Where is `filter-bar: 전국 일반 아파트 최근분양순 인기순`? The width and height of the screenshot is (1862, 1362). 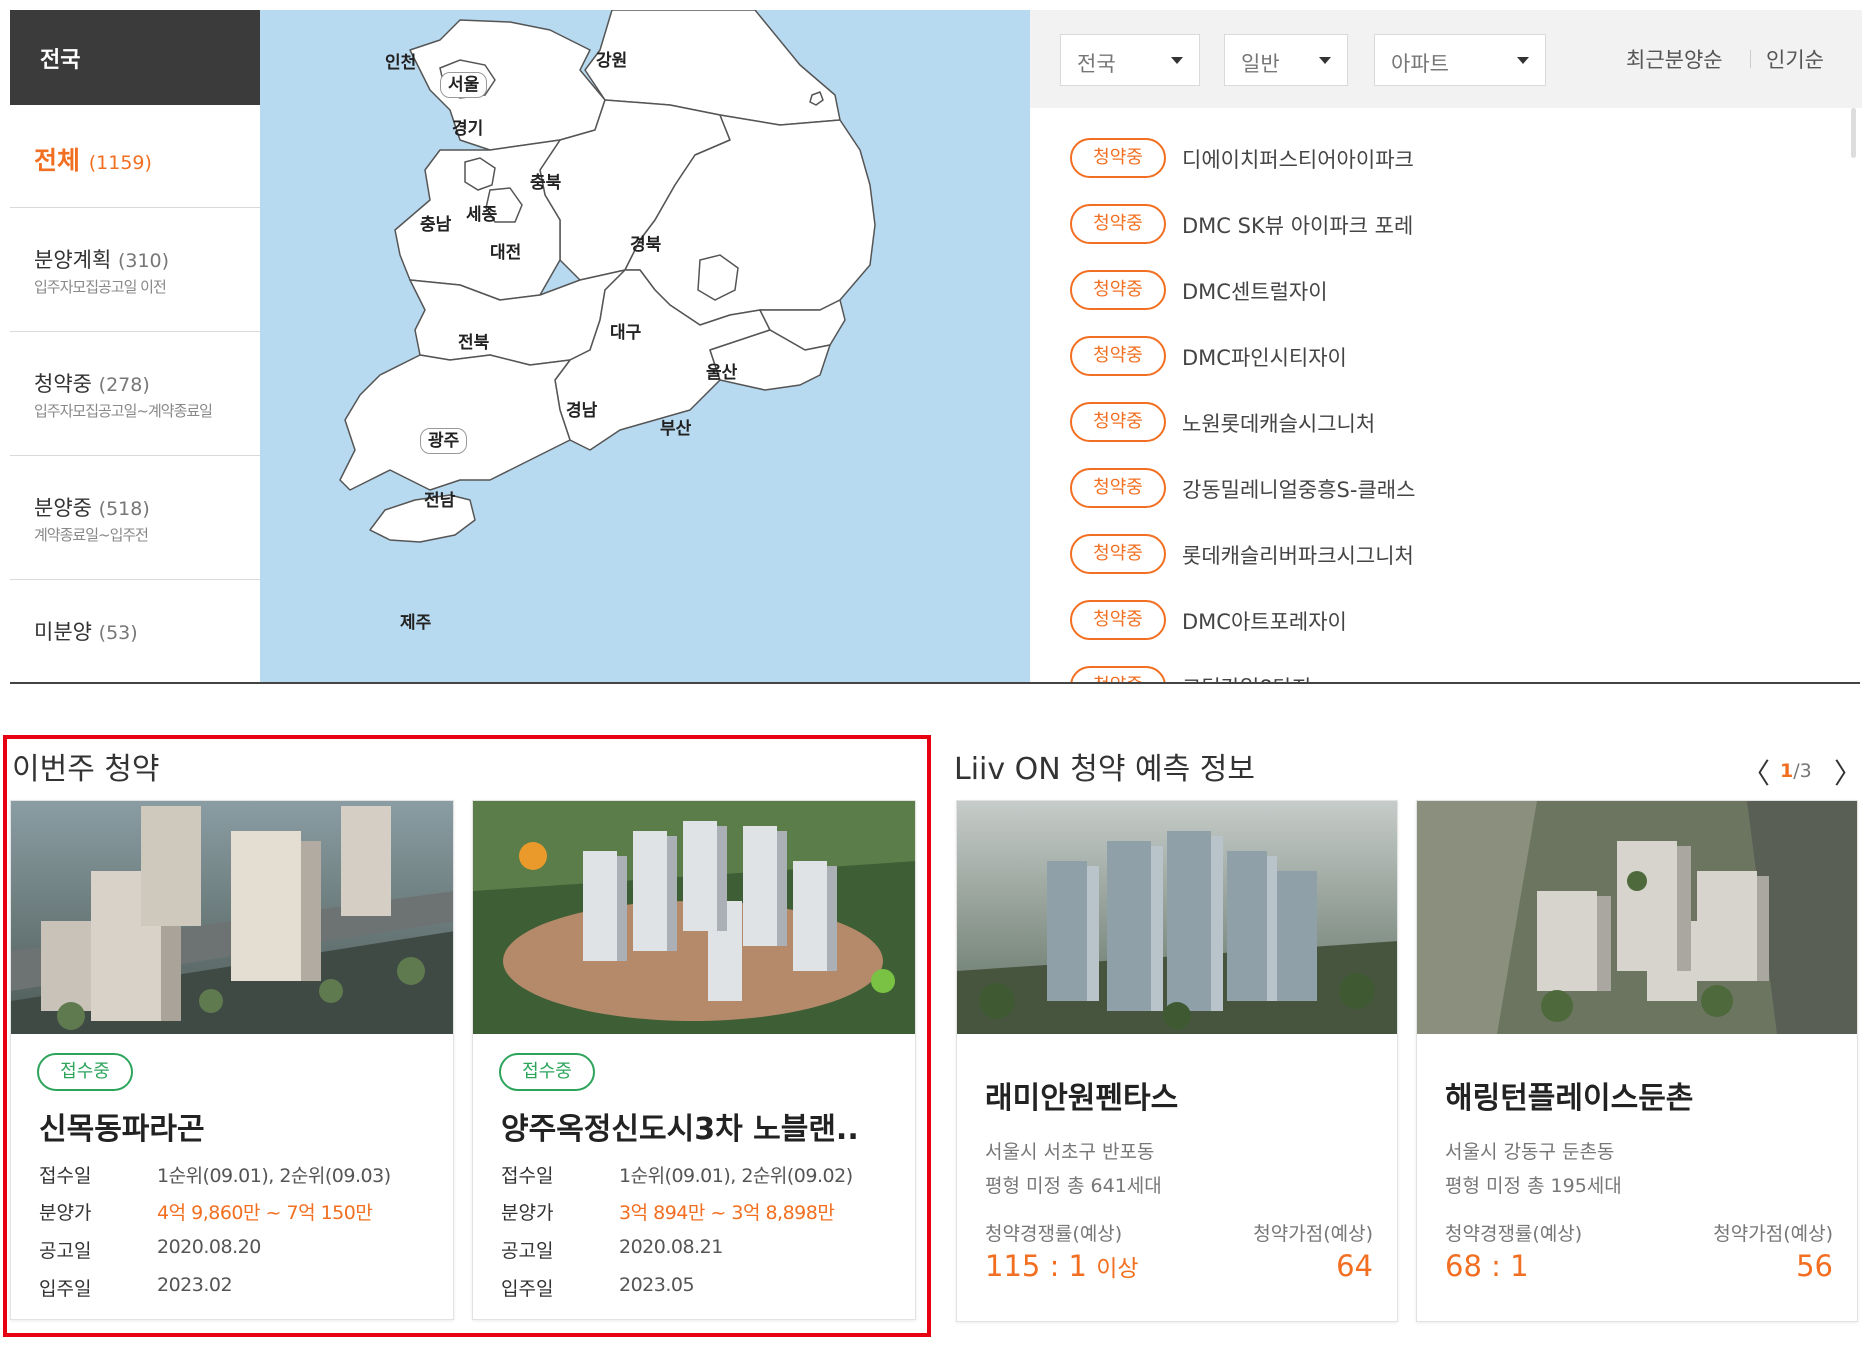
filter-bar: 전국 일반 아파트 최근분양순 인기순 is located at coordinates (1446, 59).